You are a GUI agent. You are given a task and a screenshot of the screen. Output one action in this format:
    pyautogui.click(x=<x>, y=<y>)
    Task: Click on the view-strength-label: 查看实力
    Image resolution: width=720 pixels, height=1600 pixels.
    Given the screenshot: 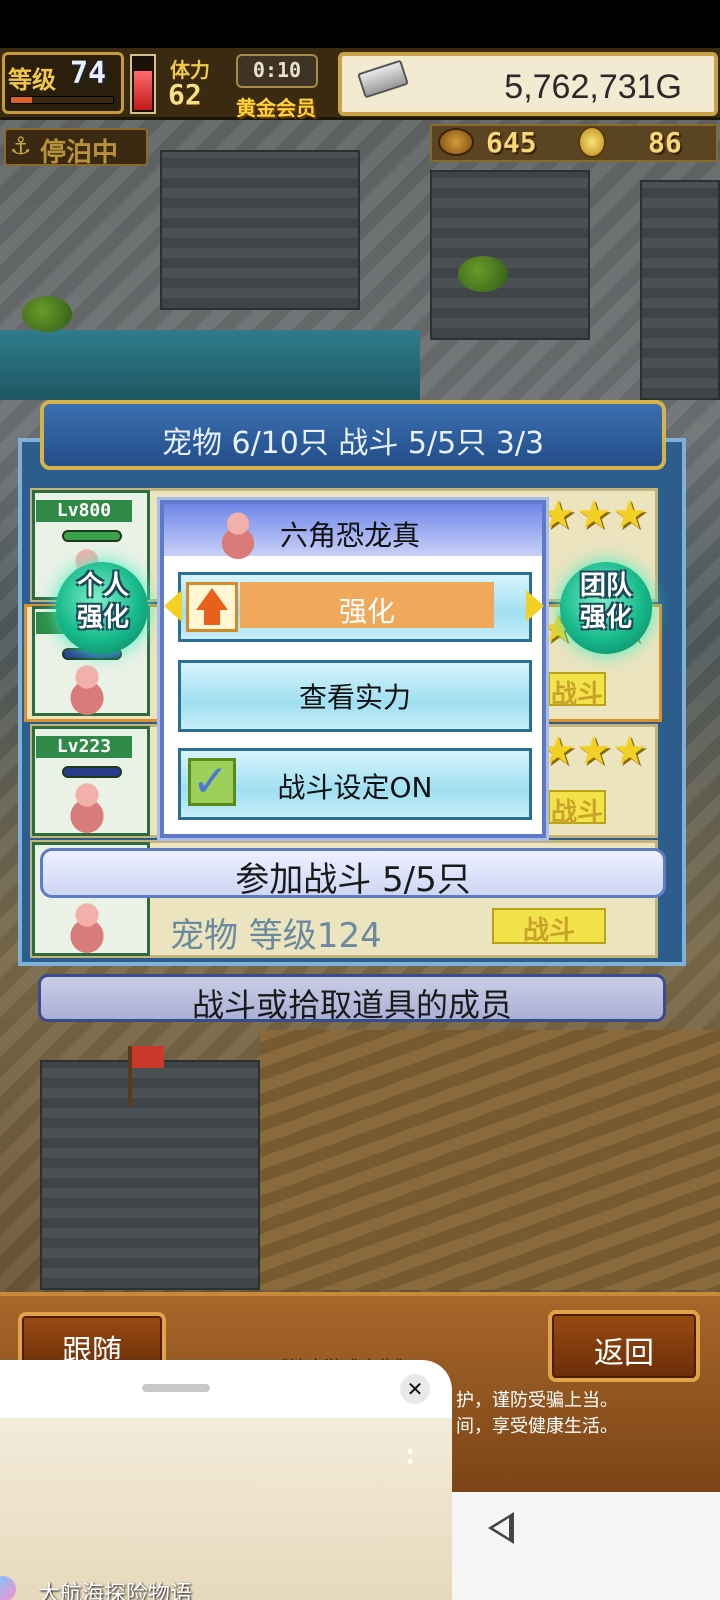 What is the action you would take?
    pyautogui.click(x=355, y=696)
    